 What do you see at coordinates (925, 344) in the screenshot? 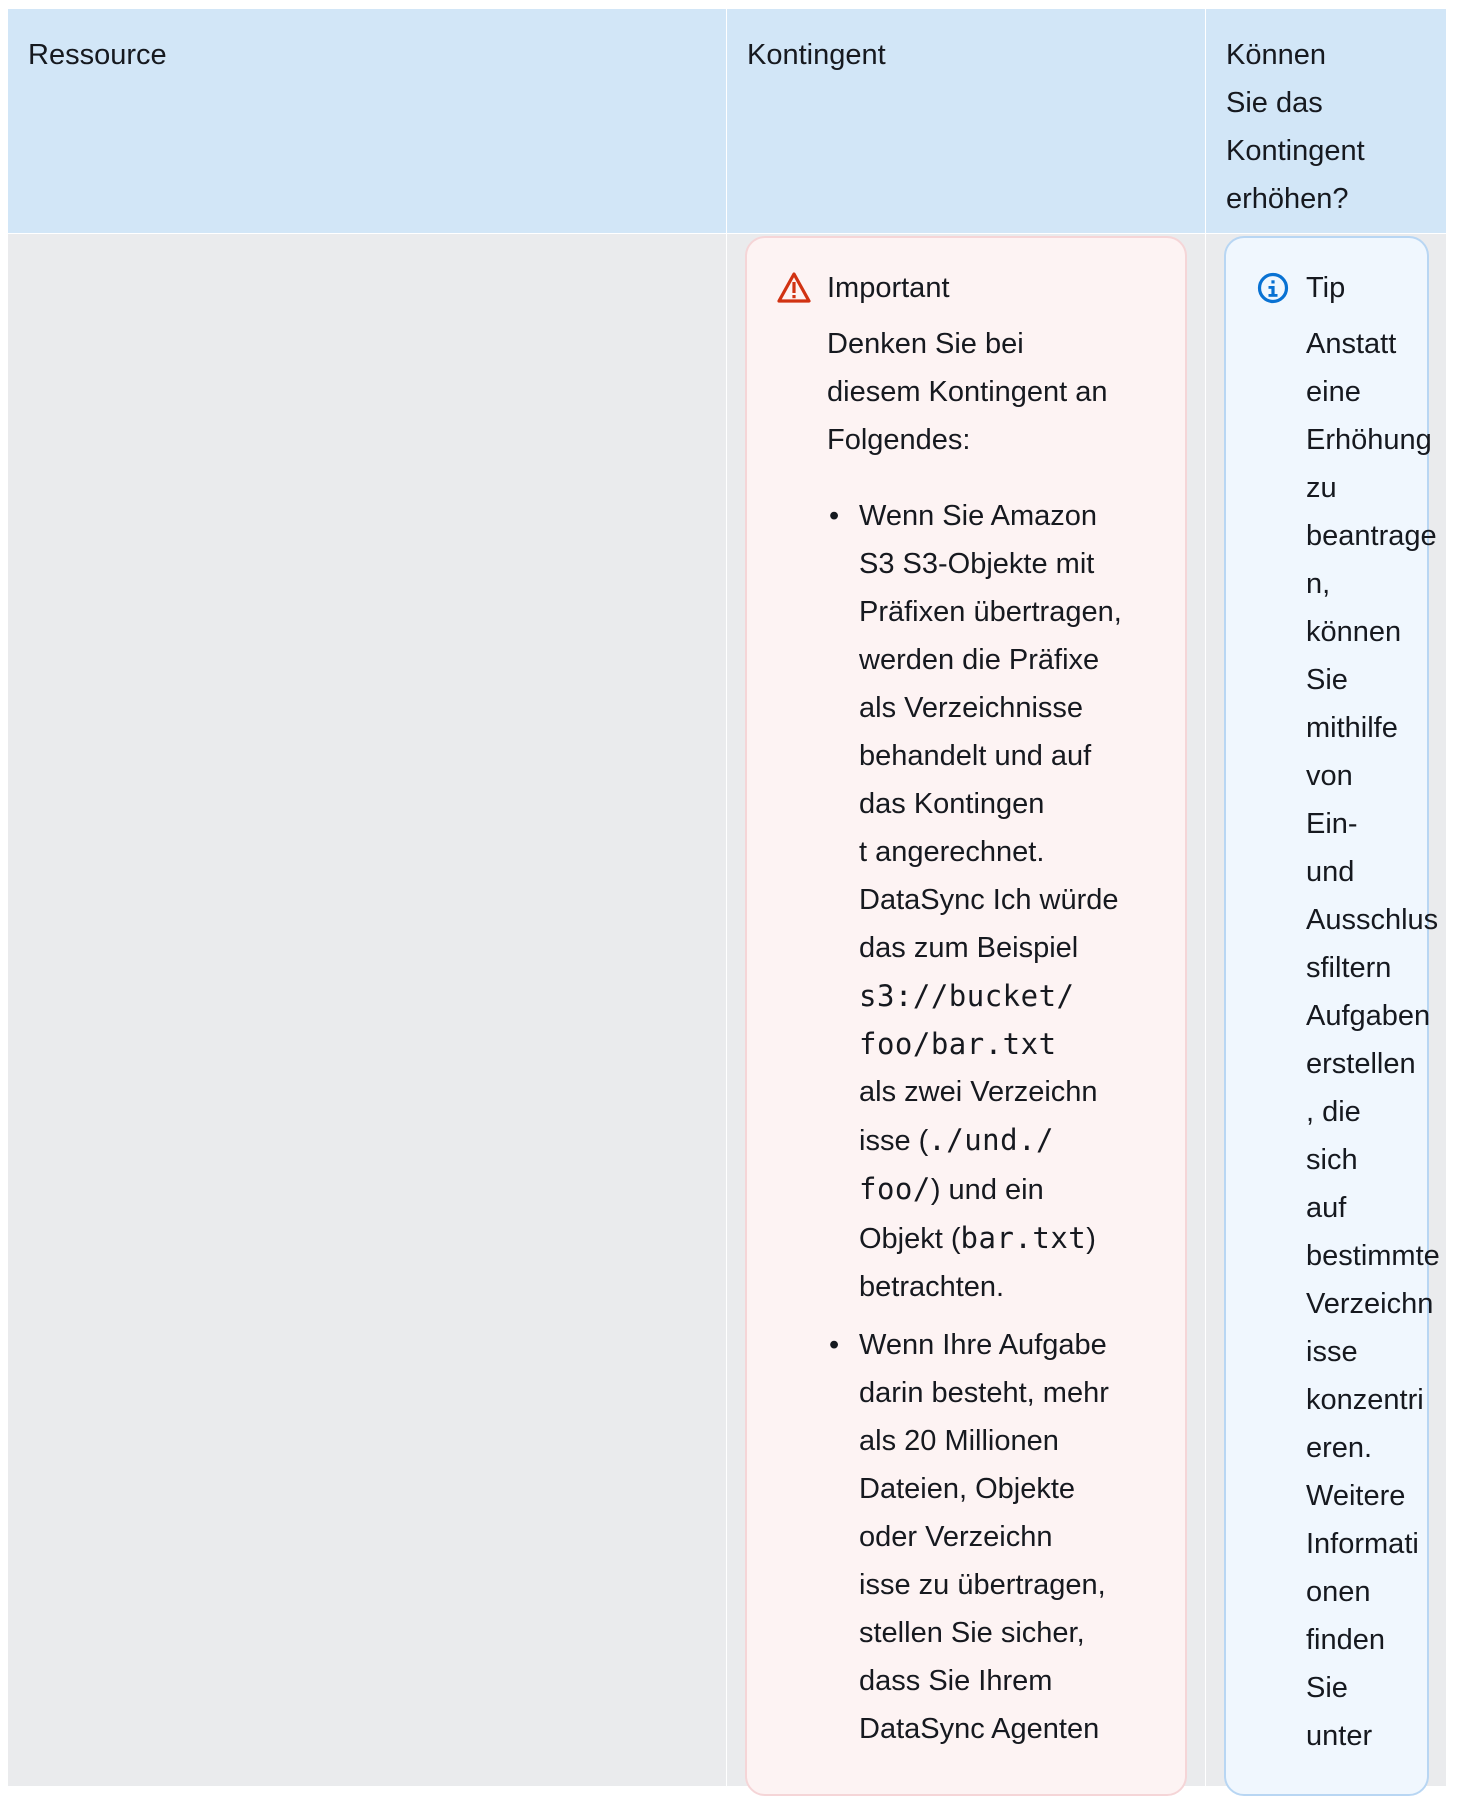
I see `text-line: Denken Sie bei` at bounding box center [925, 344].